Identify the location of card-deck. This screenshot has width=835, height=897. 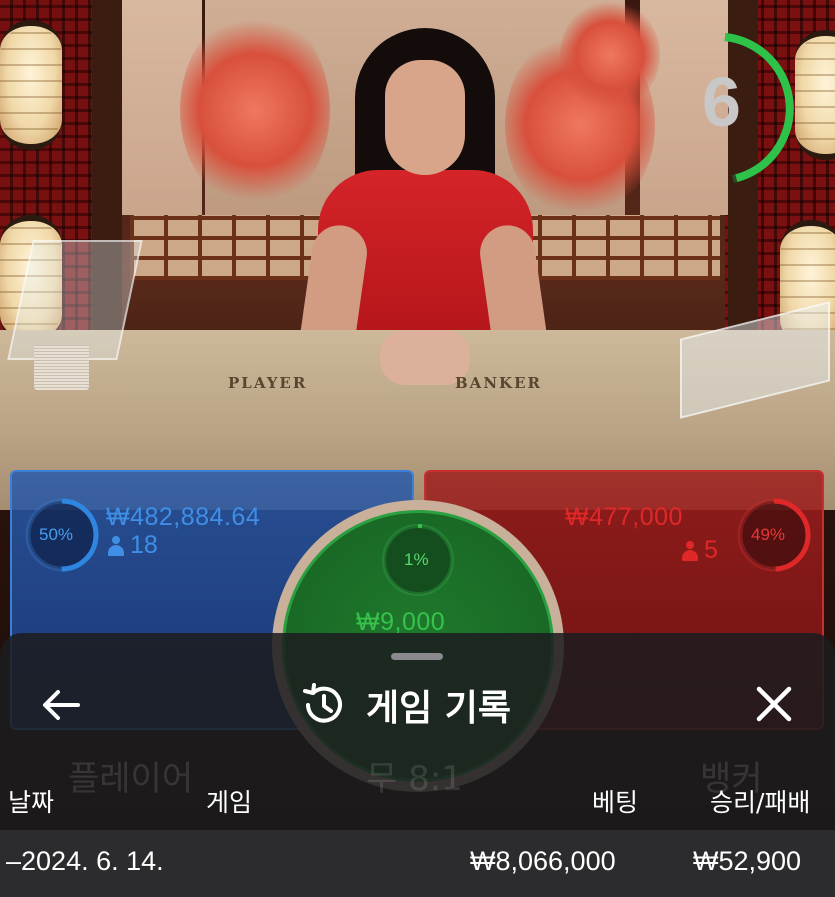
(61, 367).